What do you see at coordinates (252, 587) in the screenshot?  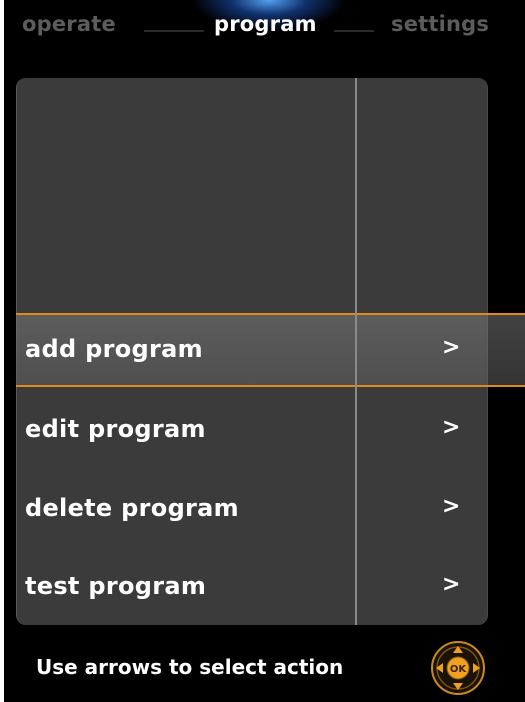 I see `menu-item-test-program: test program >` at bounding box center [252, 587].